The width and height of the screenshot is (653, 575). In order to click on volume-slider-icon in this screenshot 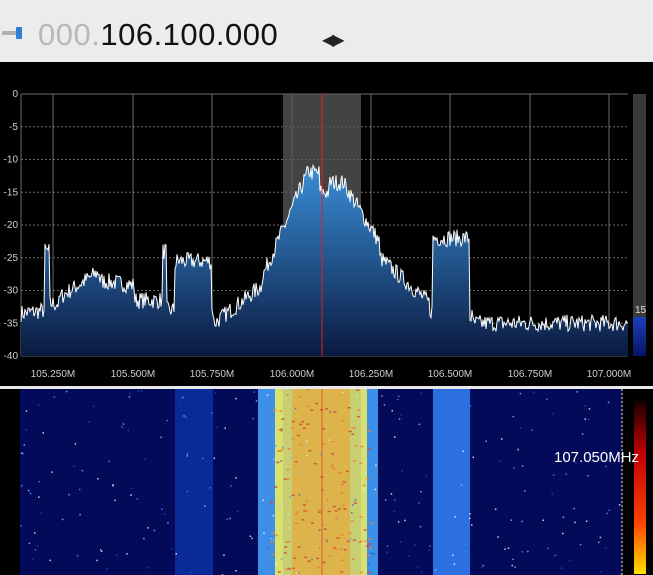, I will do `click(12, 33)`.